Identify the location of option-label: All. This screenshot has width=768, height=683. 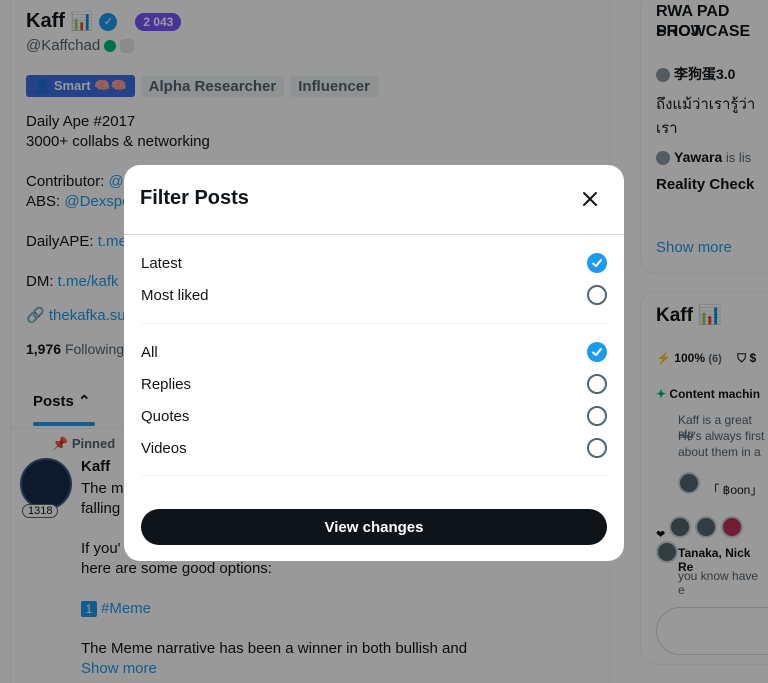
(149, 352).